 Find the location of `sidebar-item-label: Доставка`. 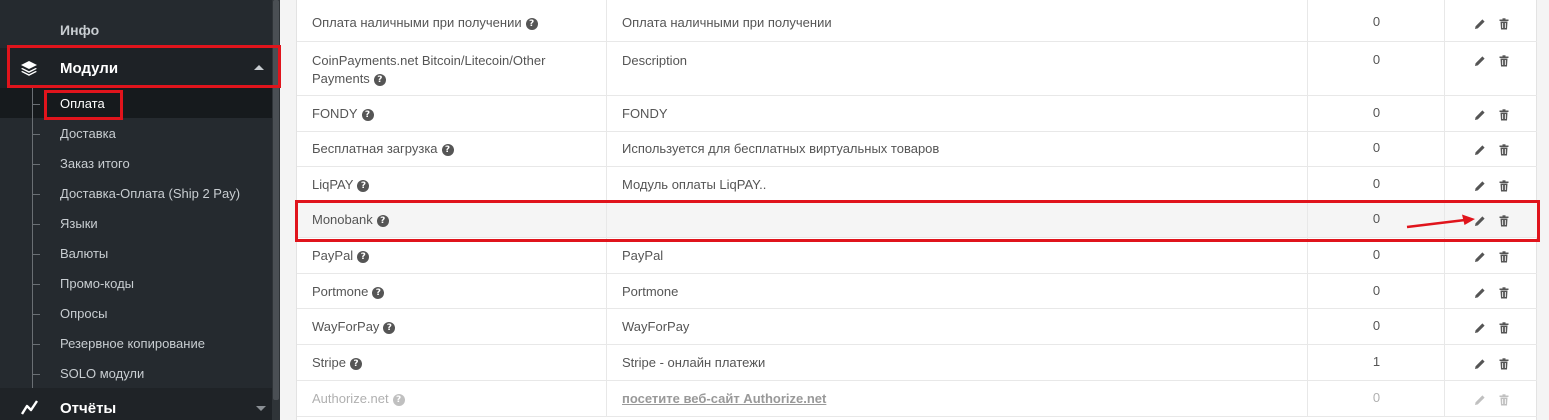

sidebar-item-label: Доставка is located at coordinates (88, 133).